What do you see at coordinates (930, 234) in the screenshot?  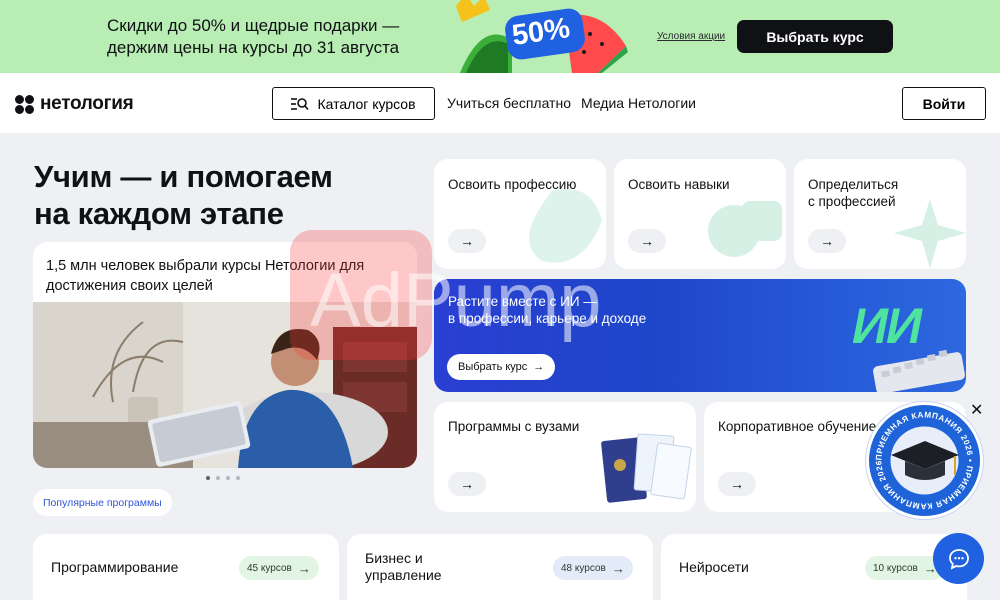 I see `sparkle-icon` at bounding box center [930, 234].